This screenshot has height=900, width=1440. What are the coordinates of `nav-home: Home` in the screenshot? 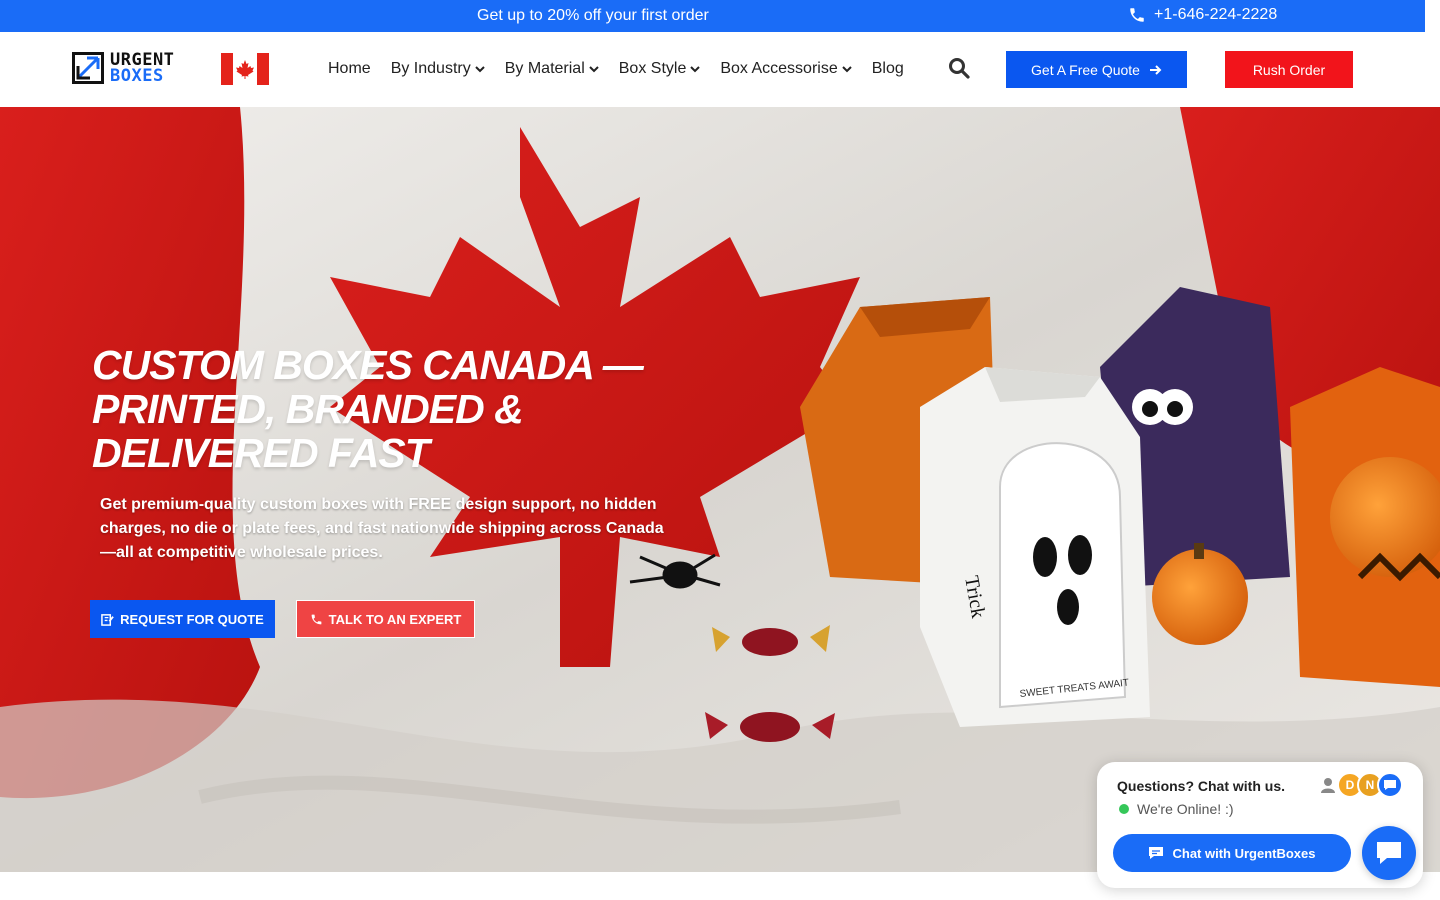 It's located at (349, 69).